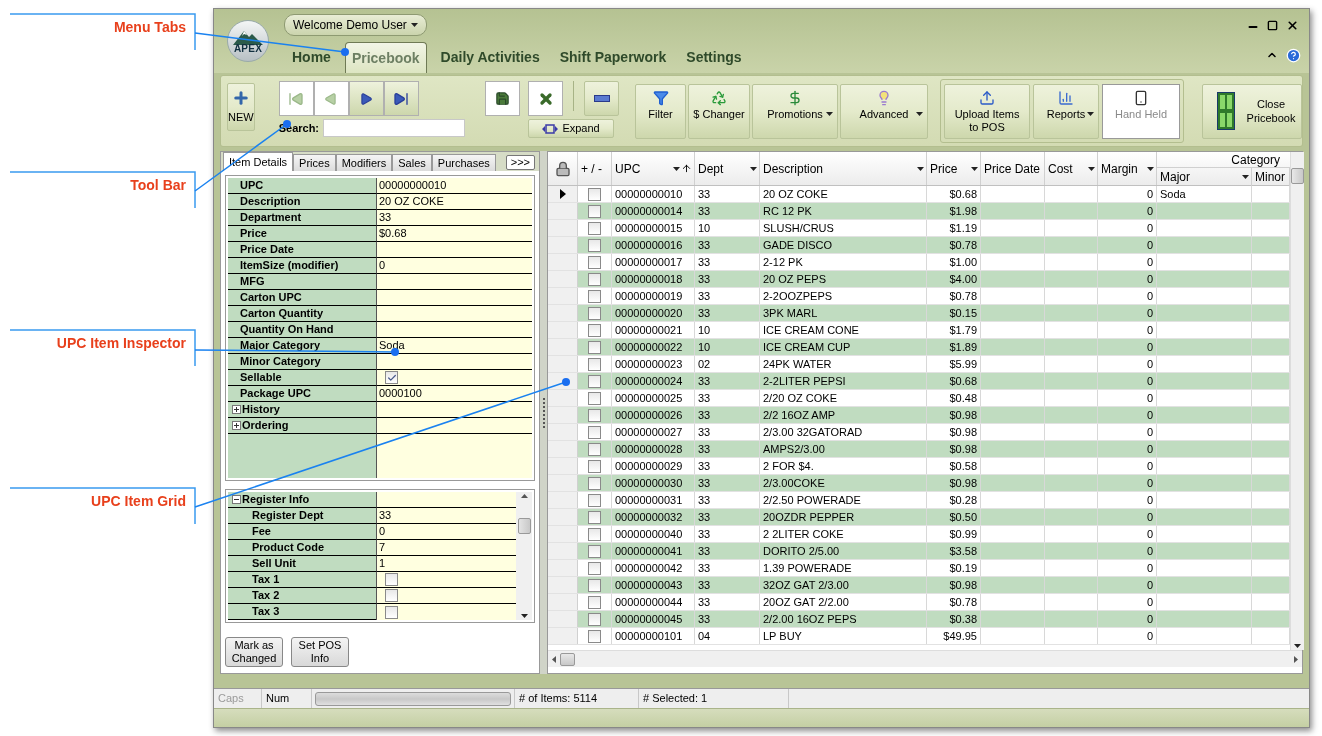  I want to click on column-header: UPC, so click(653, 168).